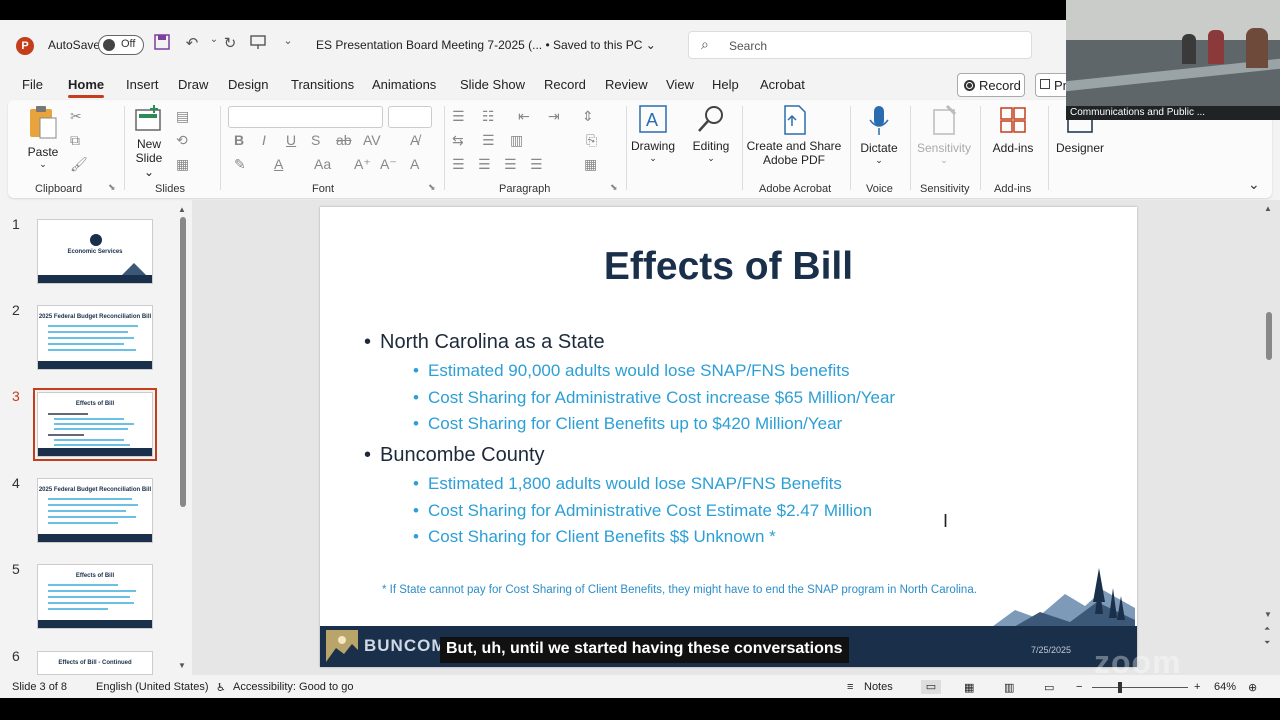 The image size is (1280, 720). What do you see at coordinates (86, 87) in the screenshot?
I see `tab-home: Home` at bounding box center [86, 87].